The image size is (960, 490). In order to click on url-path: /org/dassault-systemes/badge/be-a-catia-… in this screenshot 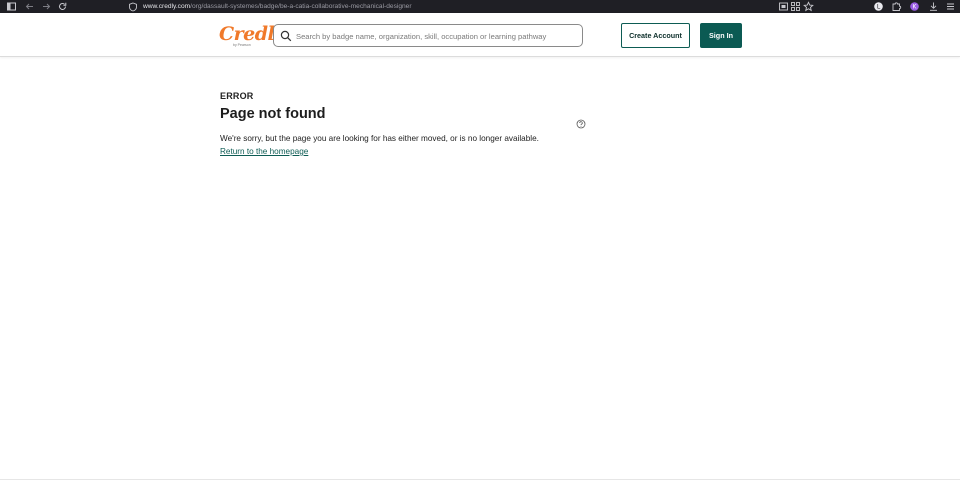, I will do `click(301, 6)`.